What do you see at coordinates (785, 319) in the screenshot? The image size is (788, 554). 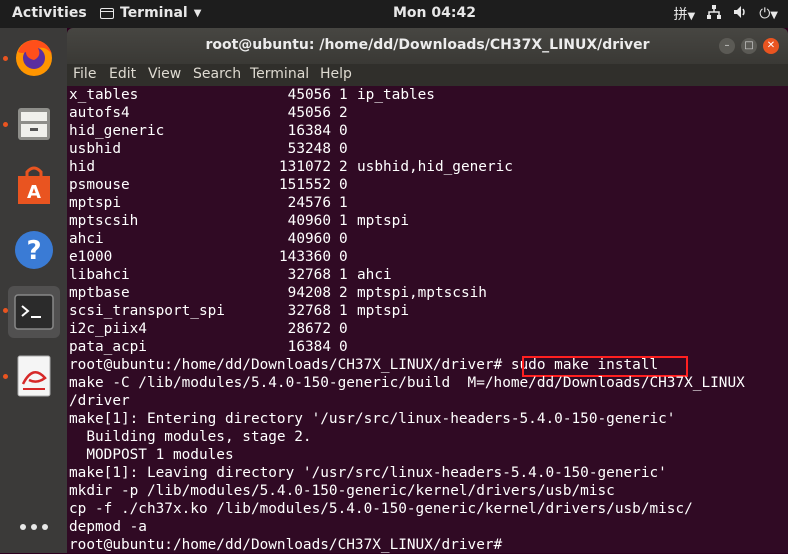 I see `scrollbar` at bounding box center [785, 319].